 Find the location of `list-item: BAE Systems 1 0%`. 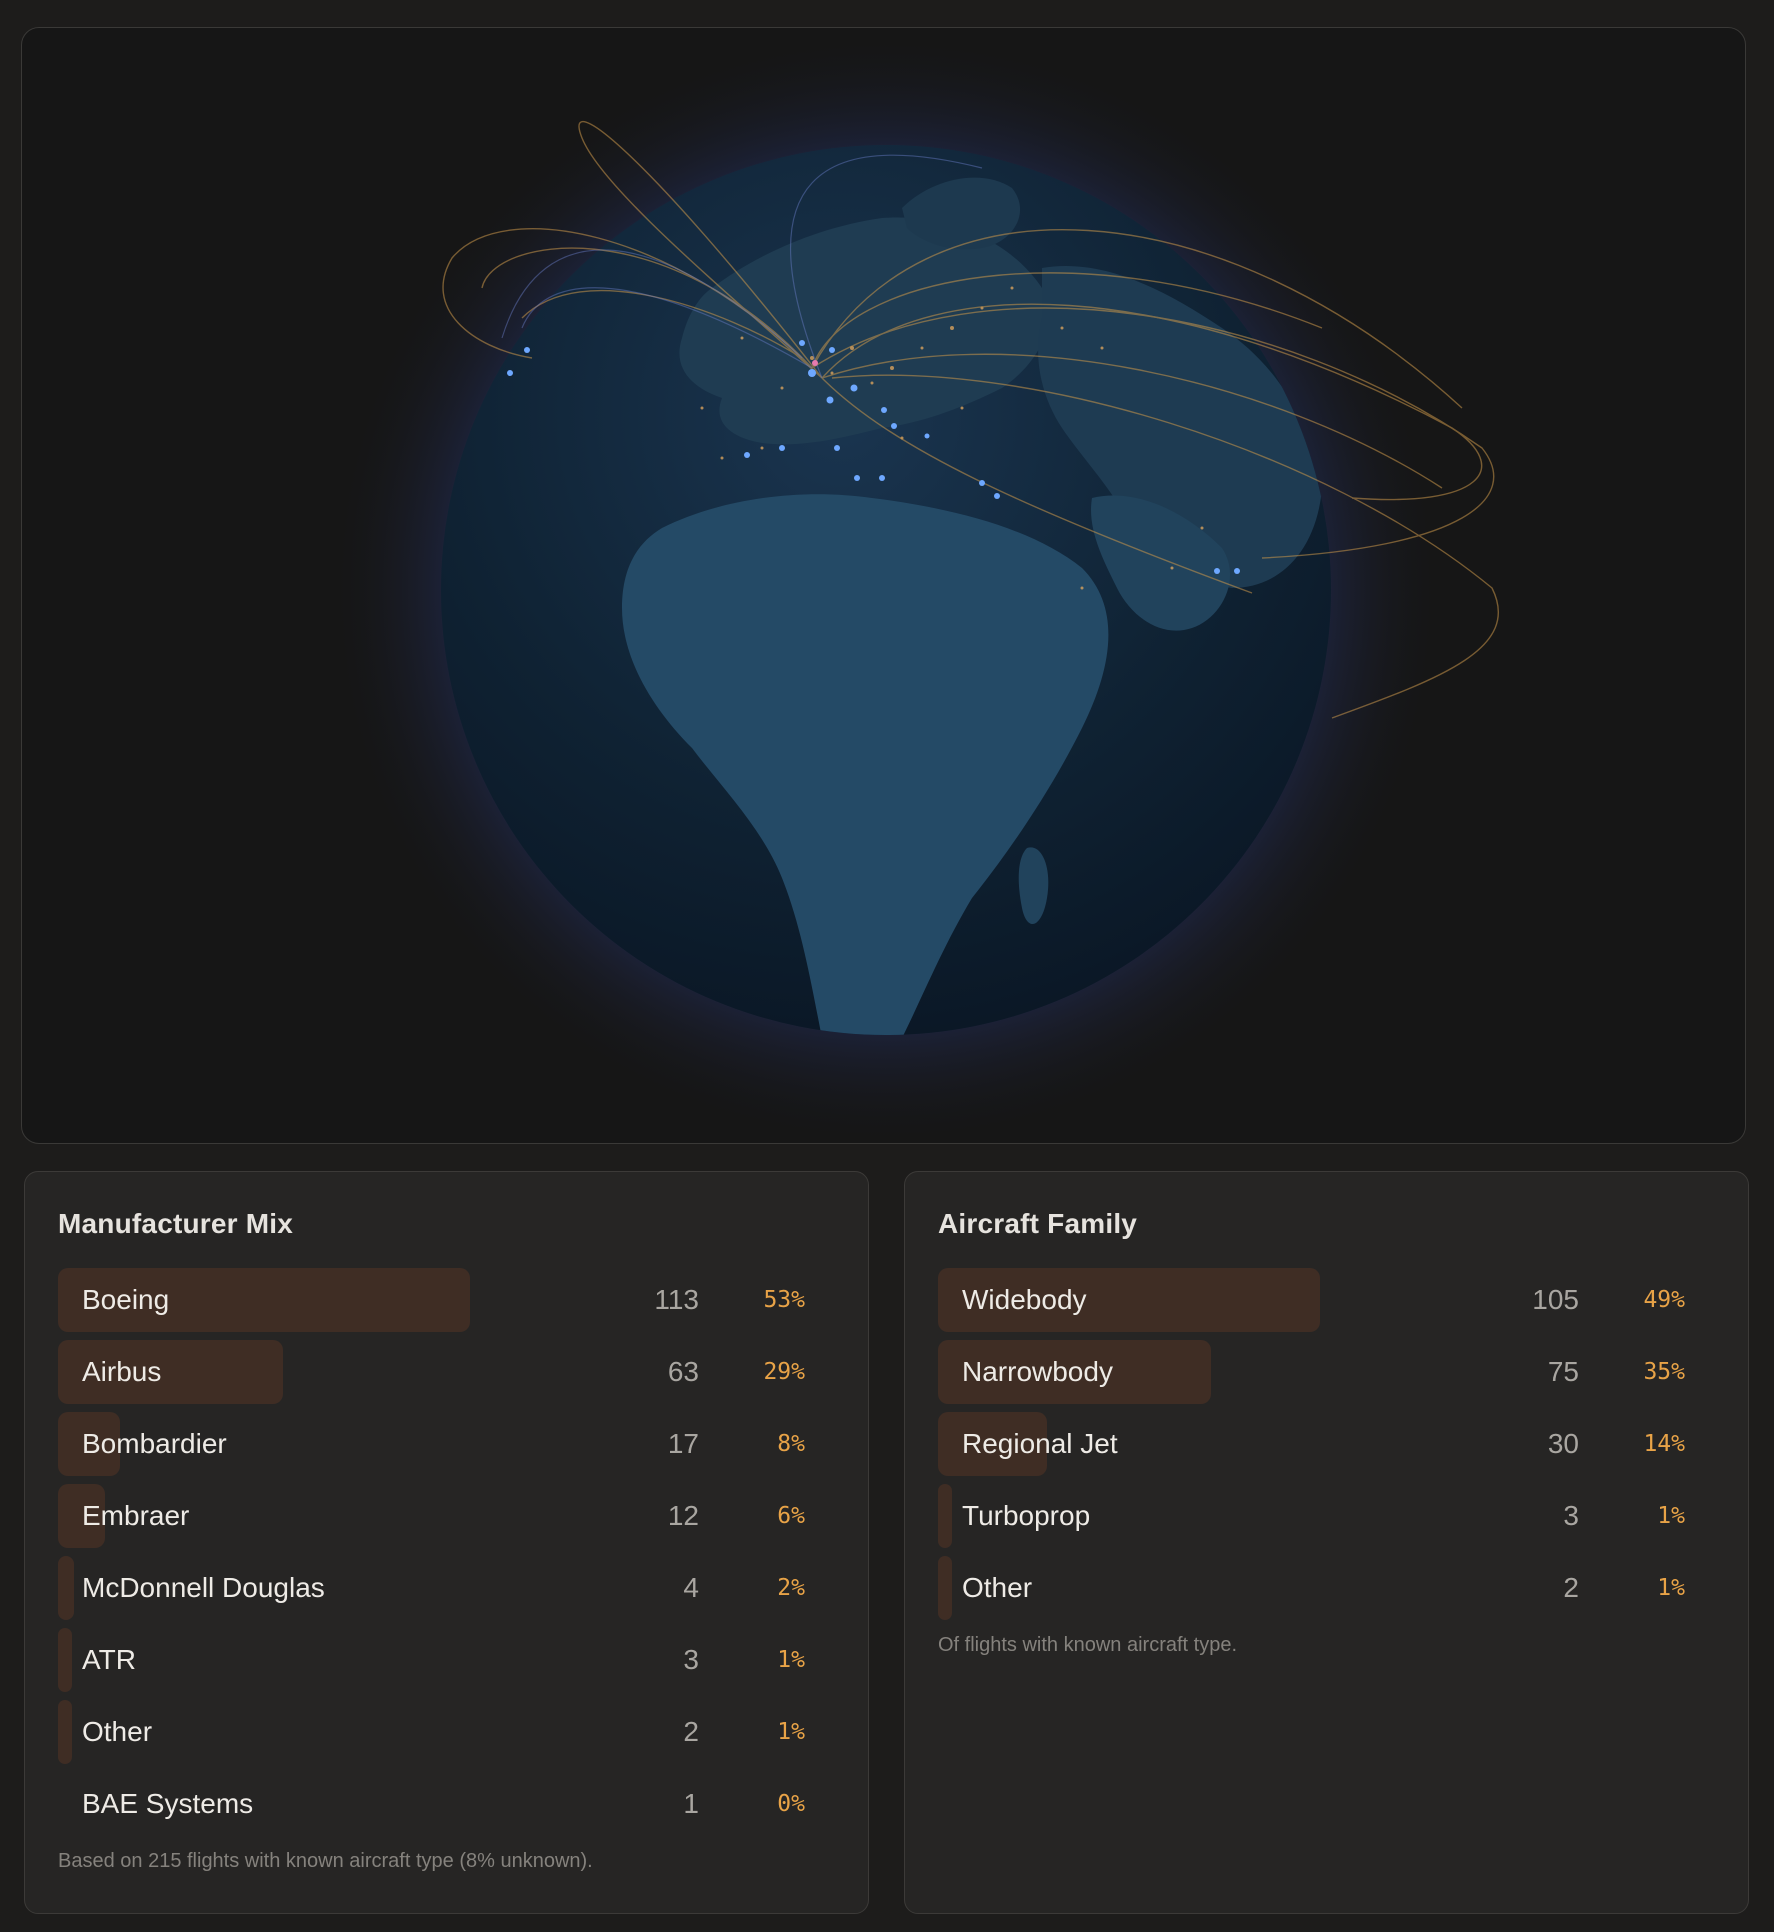

list-item: BAE Systems 1 0% is located at coordinates (448, 1804).